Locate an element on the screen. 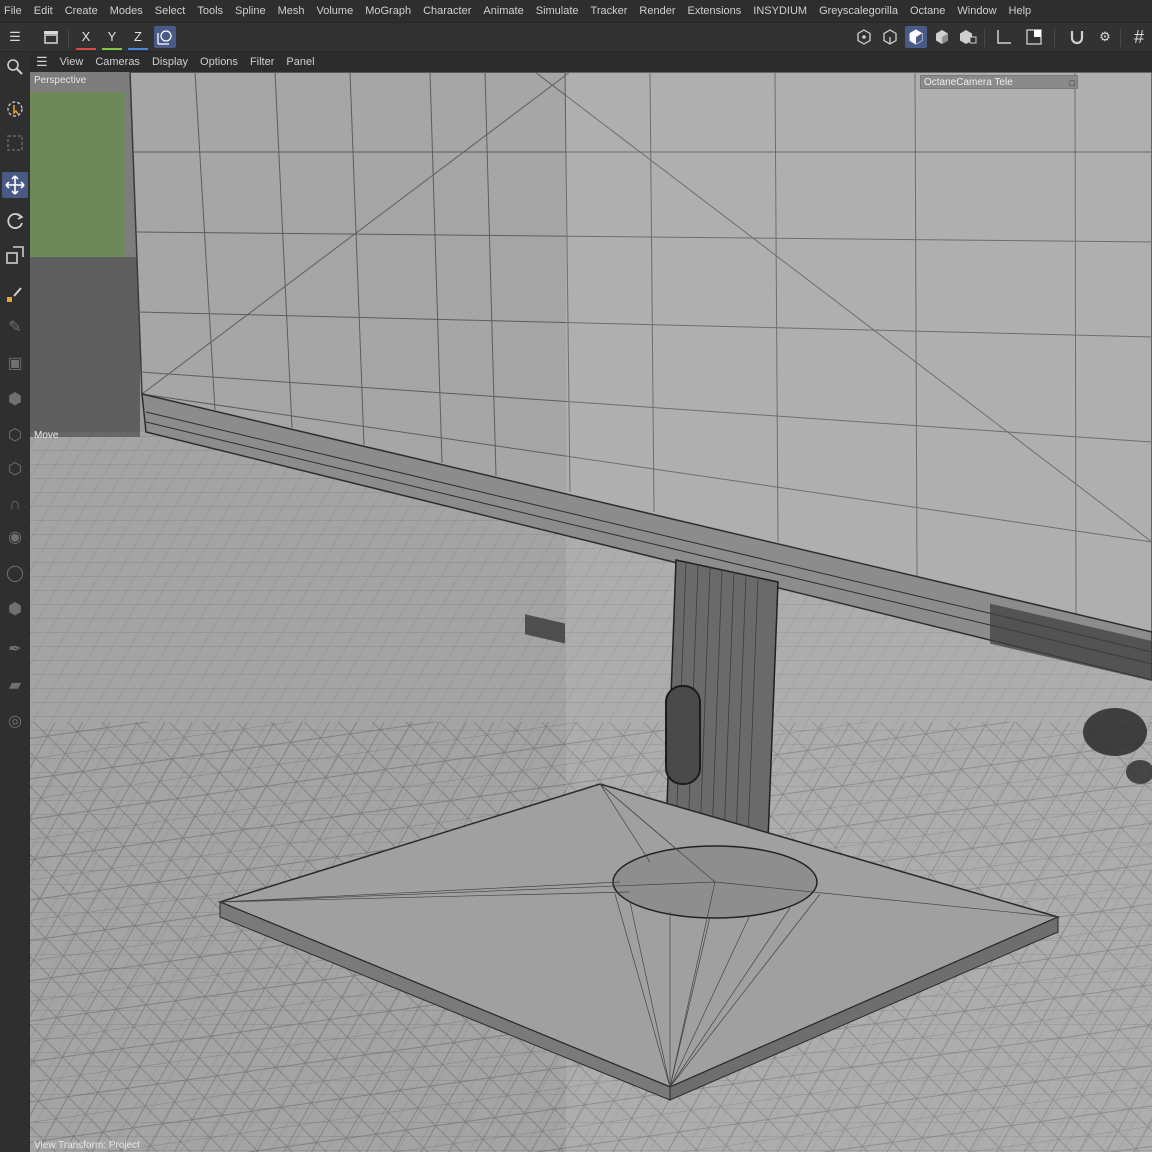 This screenshot has height=1152, width=1152. menu-spline: Spline is located at coordinates (250, 11).